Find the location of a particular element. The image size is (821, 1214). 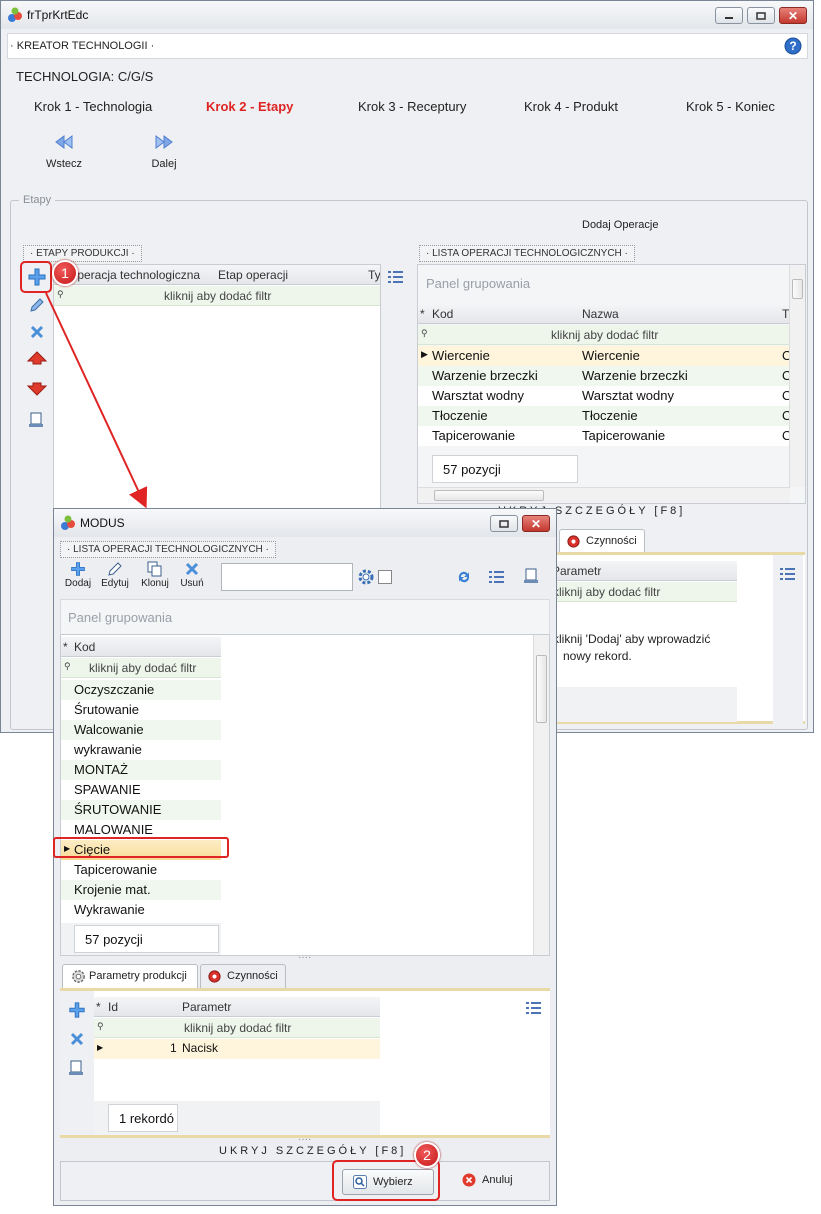

callout-badge-2: 2 is located at coordinates (427, 1155).